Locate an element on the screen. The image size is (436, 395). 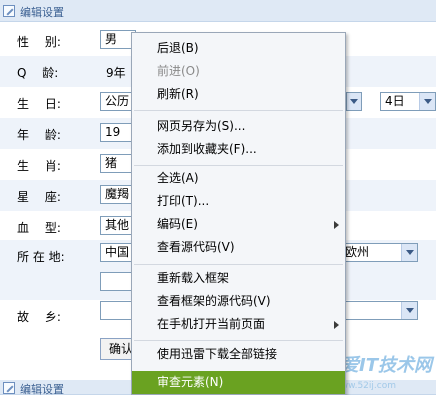
zodiac-label: 生 肖: is located at coordinates (39, 166).